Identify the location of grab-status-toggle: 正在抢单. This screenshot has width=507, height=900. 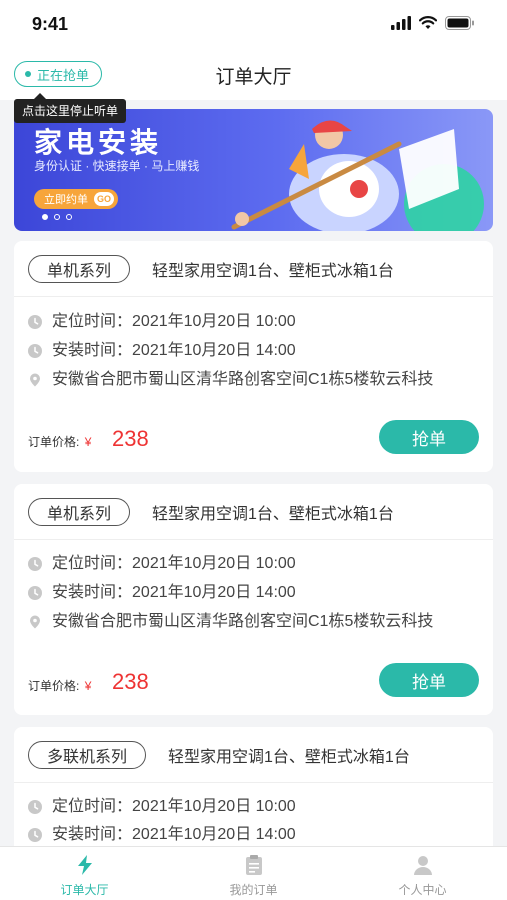
(58, 74).